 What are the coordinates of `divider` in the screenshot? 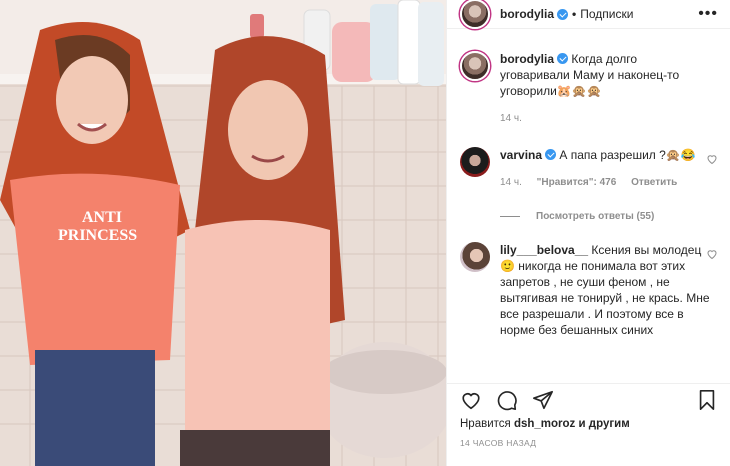 It's located at (510, 216).